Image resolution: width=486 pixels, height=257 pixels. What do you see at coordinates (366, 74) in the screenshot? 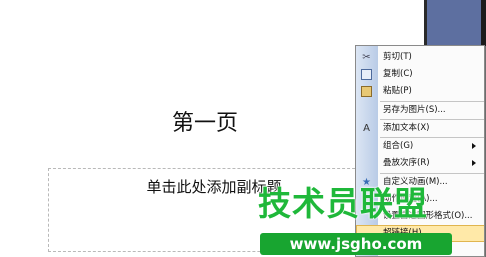
I see `copy-icon` at bounding box center [366, 74].